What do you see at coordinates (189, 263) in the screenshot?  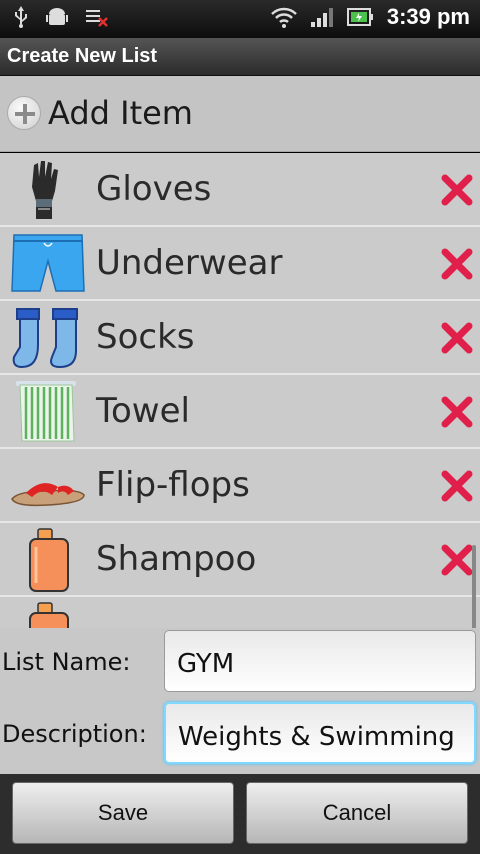 I see `item-name: Underwear` at bounding box center [189, 263].